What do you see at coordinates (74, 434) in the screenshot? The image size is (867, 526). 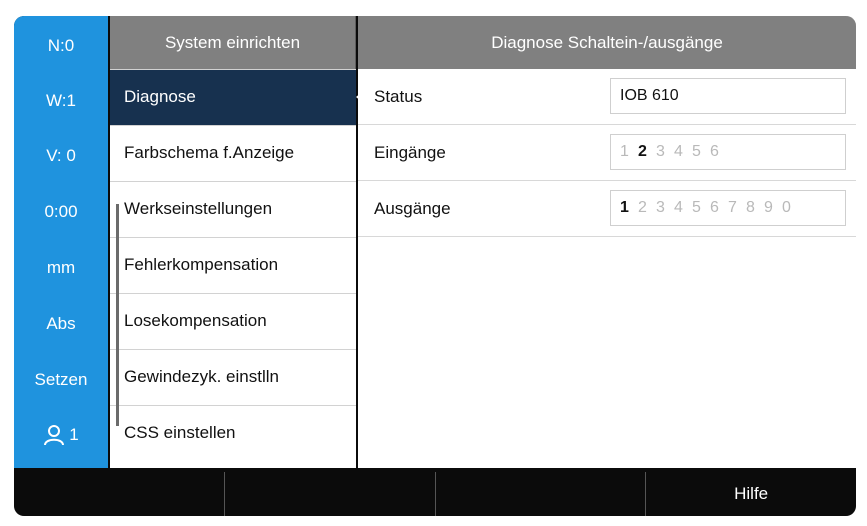 I see `user-number: 1` at bounding box center [74, 434].